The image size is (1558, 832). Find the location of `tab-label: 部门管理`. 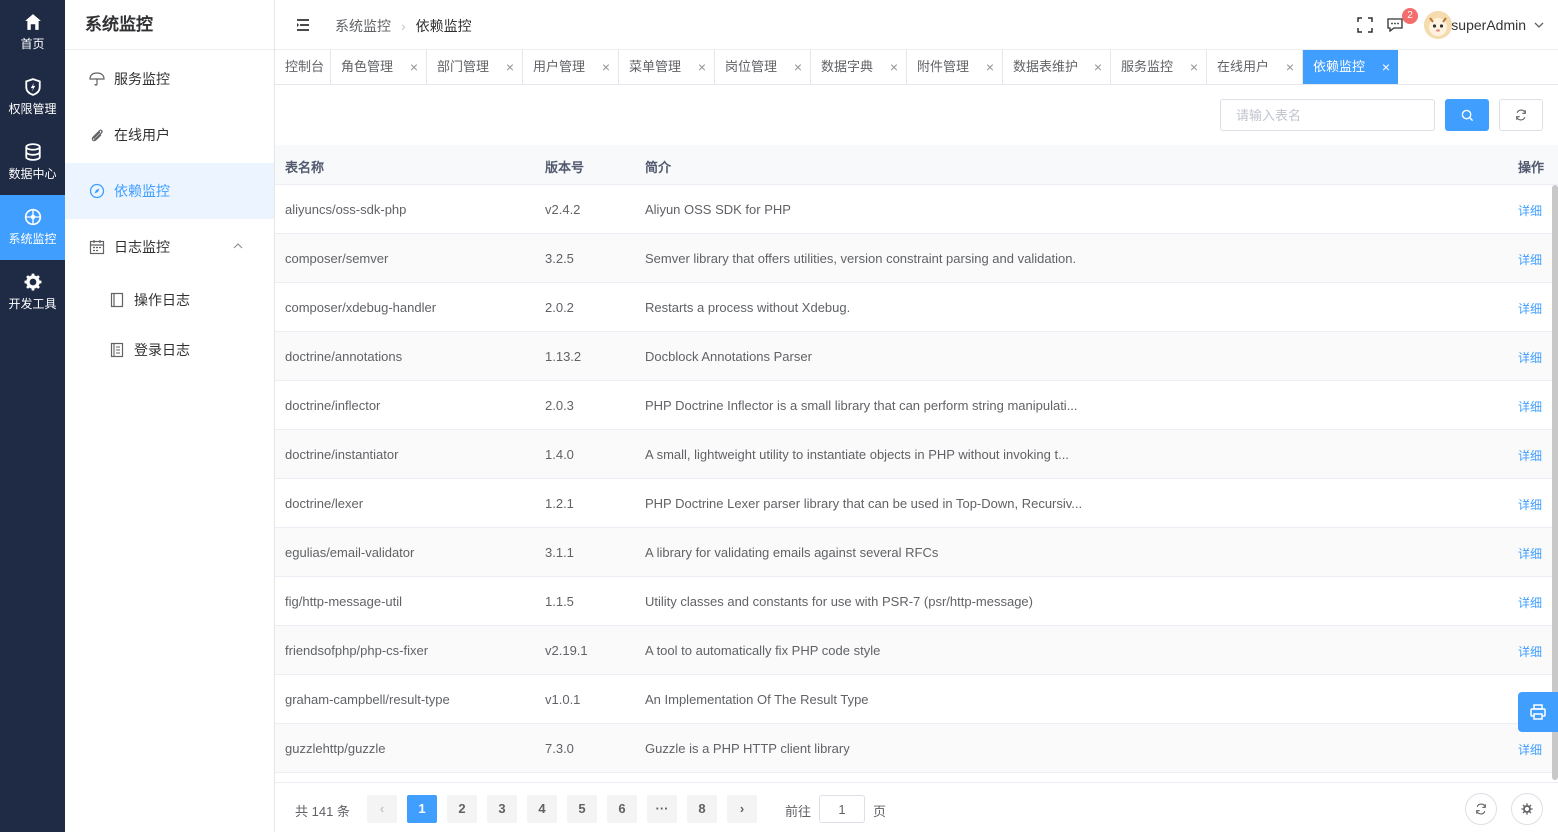

tab-label: 部门管理 is located at coordinates (463, 66).